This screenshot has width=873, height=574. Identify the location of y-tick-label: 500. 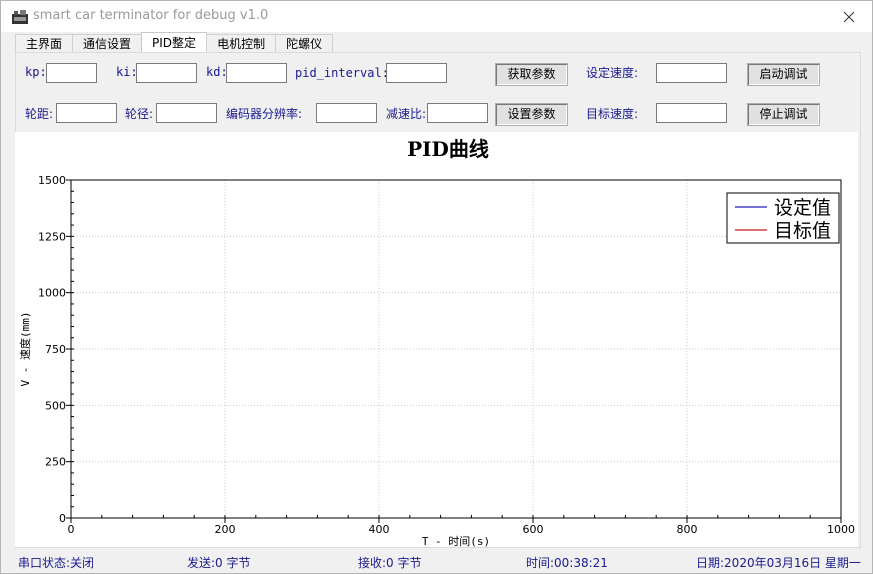
(55, 405).